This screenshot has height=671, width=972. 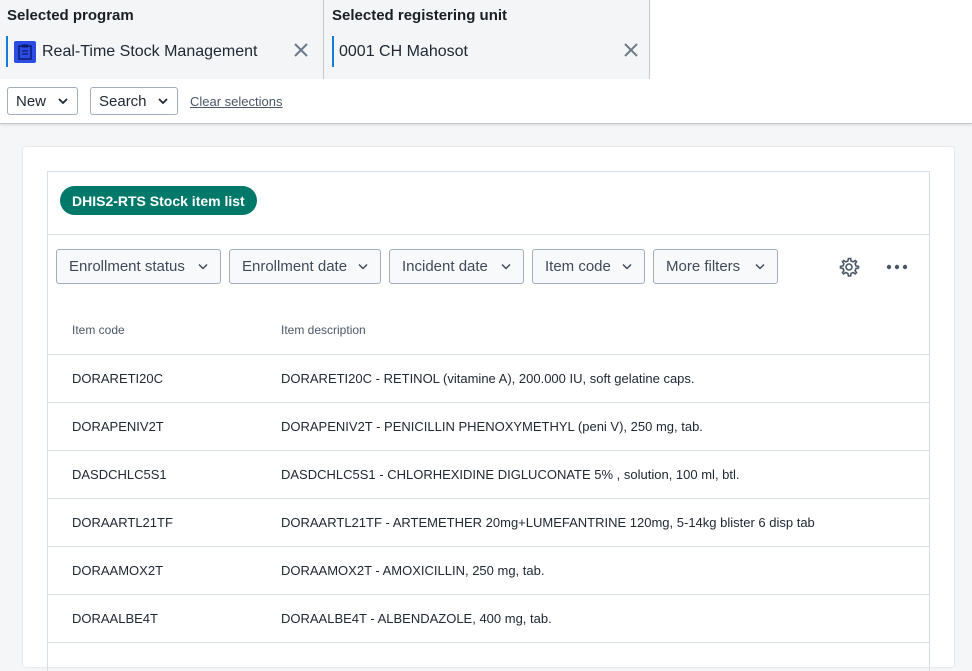 I want to click on new-button-label: New, so click(x=31, y=101).